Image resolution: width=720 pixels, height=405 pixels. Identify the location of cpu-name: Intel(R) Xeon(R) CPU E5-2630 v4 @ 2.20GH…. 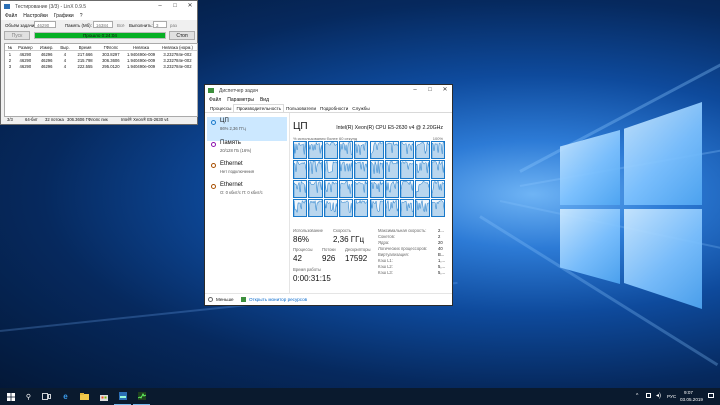
(389, 128).